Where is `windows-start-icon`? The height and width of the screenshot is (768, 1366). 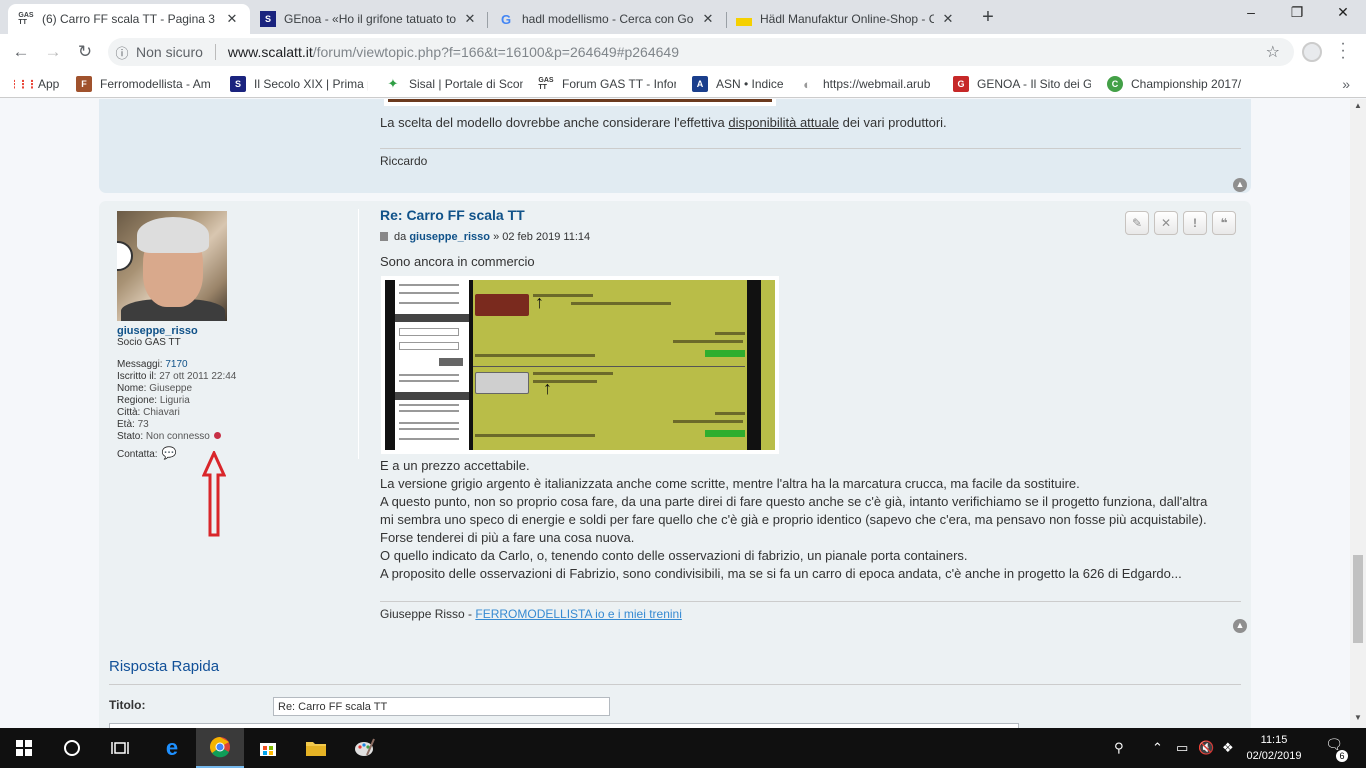
windows-start-icon is located at coordinates (24, 748).